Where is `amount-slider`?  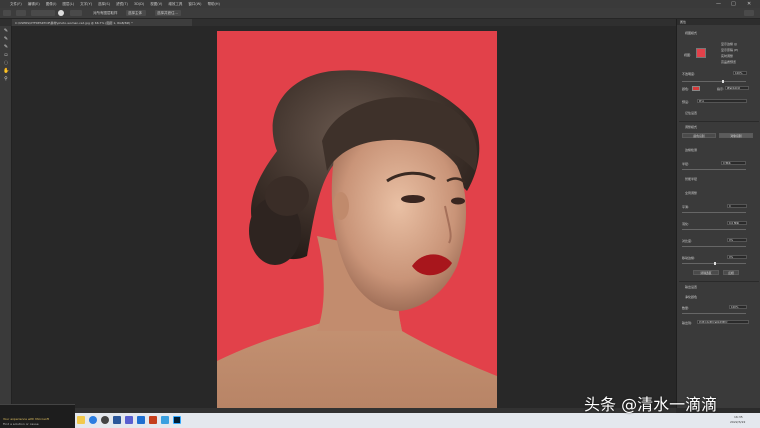 amount-slider is located at coordinates (714, 313).